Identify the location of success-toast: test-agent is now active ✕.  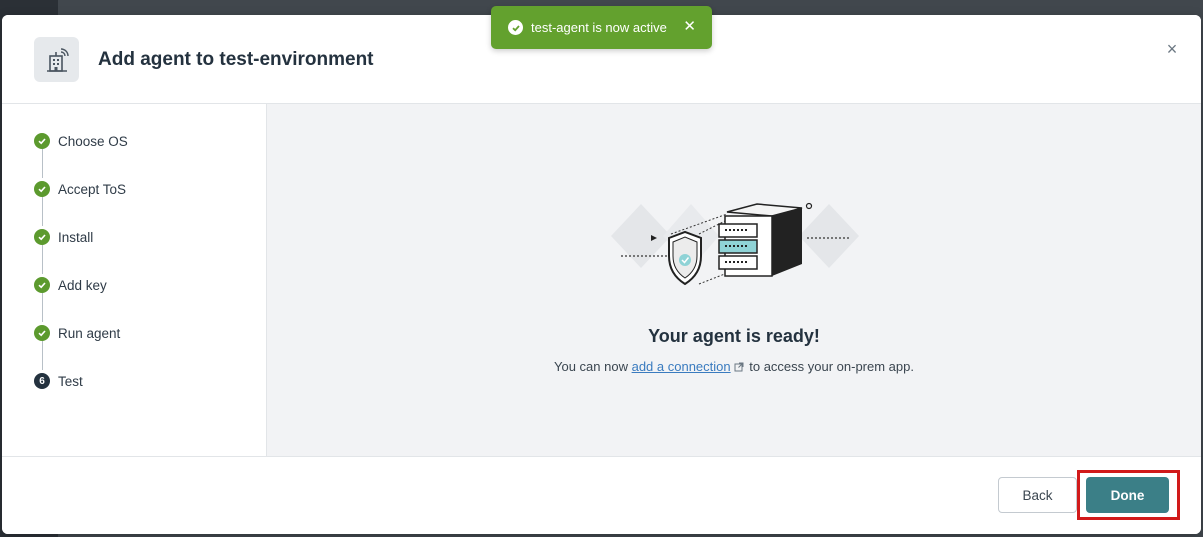
(601, 27).